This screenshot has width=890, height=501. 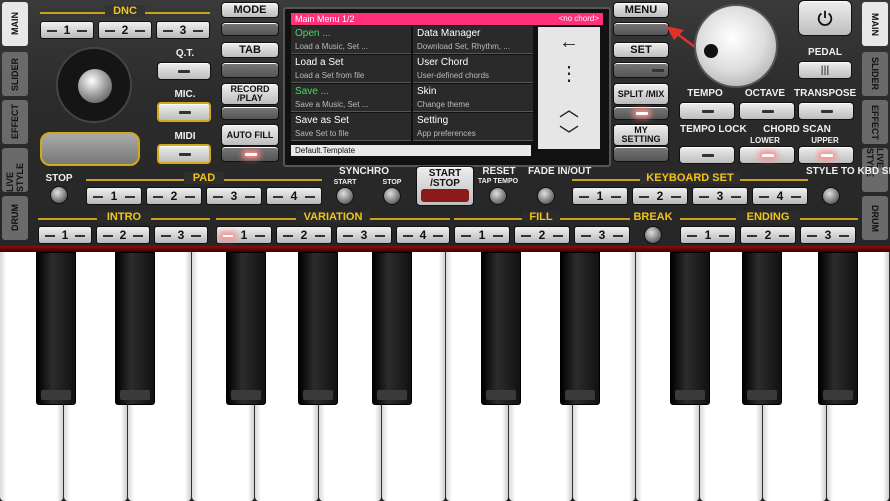 I want to click on kbd-set-button-3: 3, so click(x=720, y=196).